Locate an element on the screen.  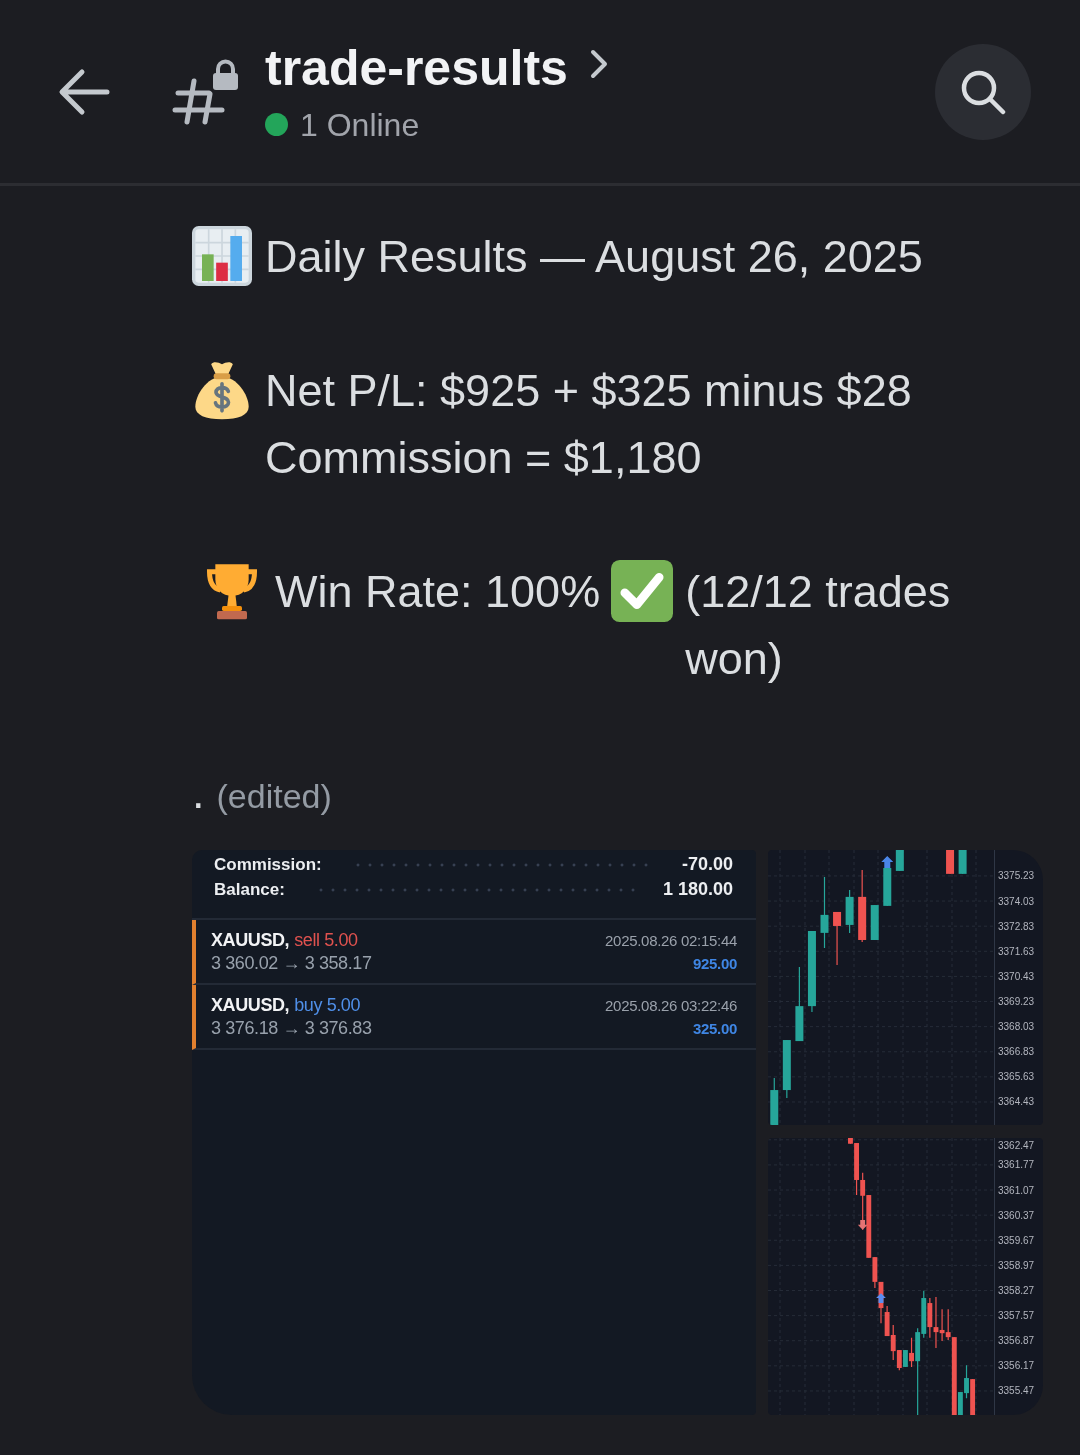
check-mark-icon is located at coordinates (642, 591).